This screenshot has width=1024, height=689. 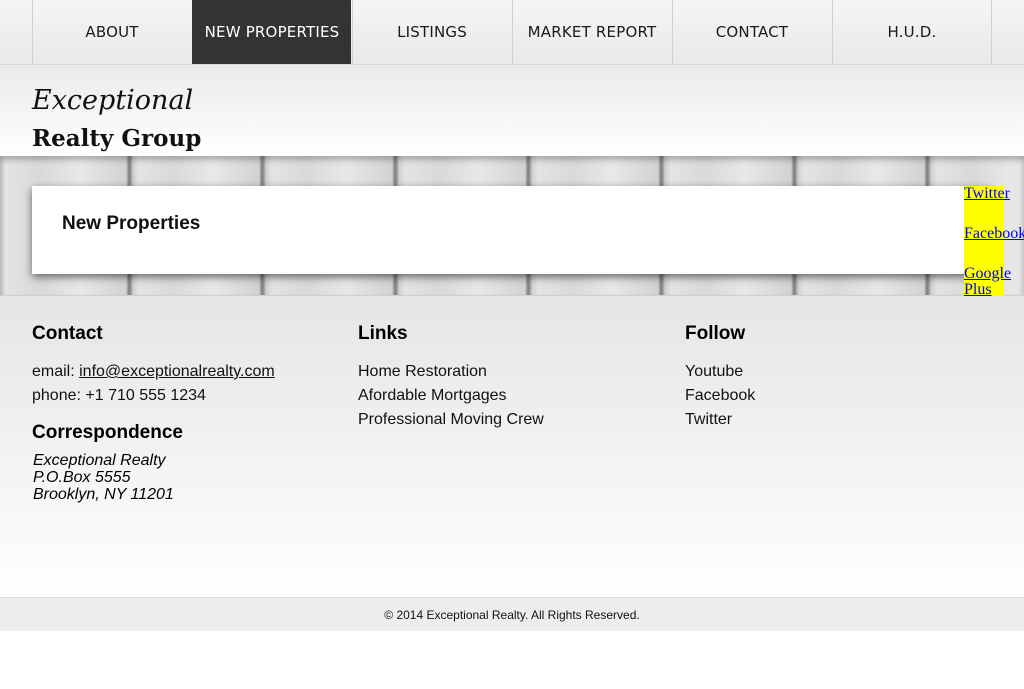 What do you see at coordinates (99, 460) in the screenshot?
I see `address-line-1: Exceptional Realty` at bounding box center [99, 460].